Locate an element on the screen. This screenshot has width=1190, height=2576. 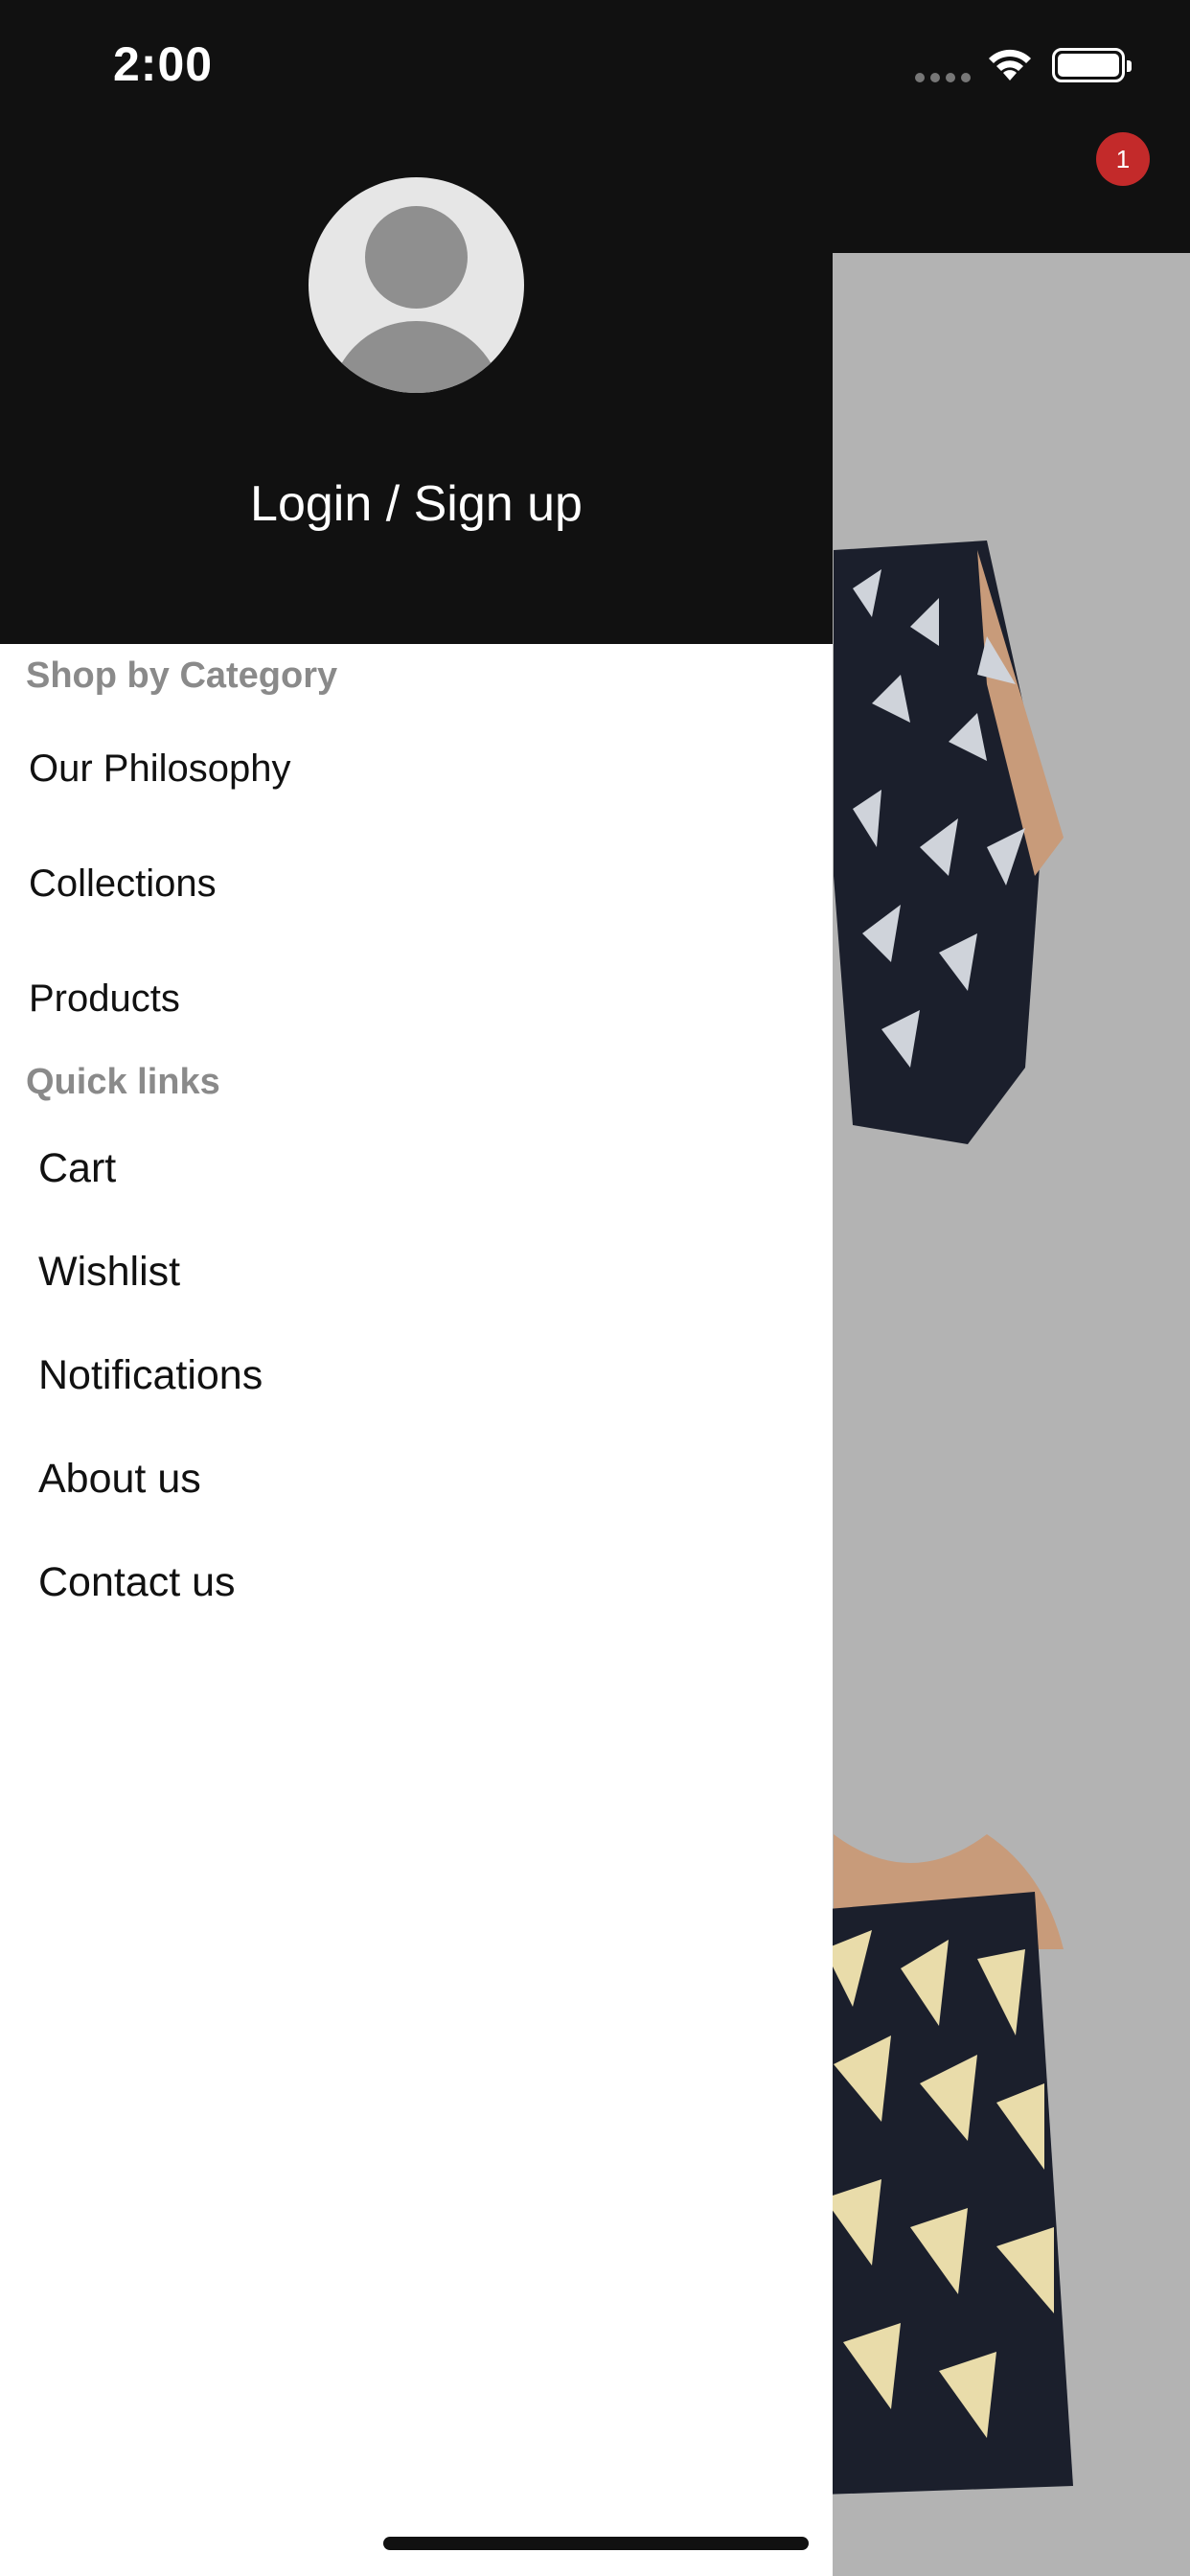
login-signup-link: Login / Sign up is located at coordinates (417, 504).